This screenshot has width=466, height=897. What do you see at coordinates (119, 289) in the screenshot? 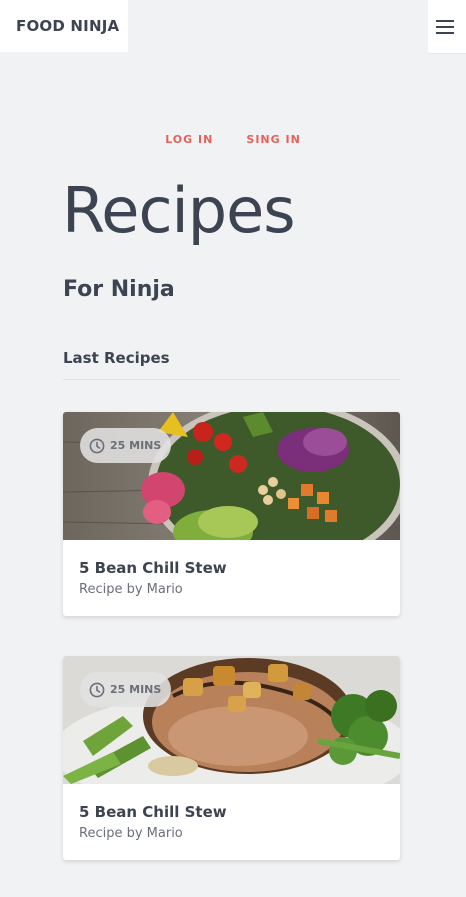
I see `page-subtitle: For Ninja` at bounding box center [119, 289].